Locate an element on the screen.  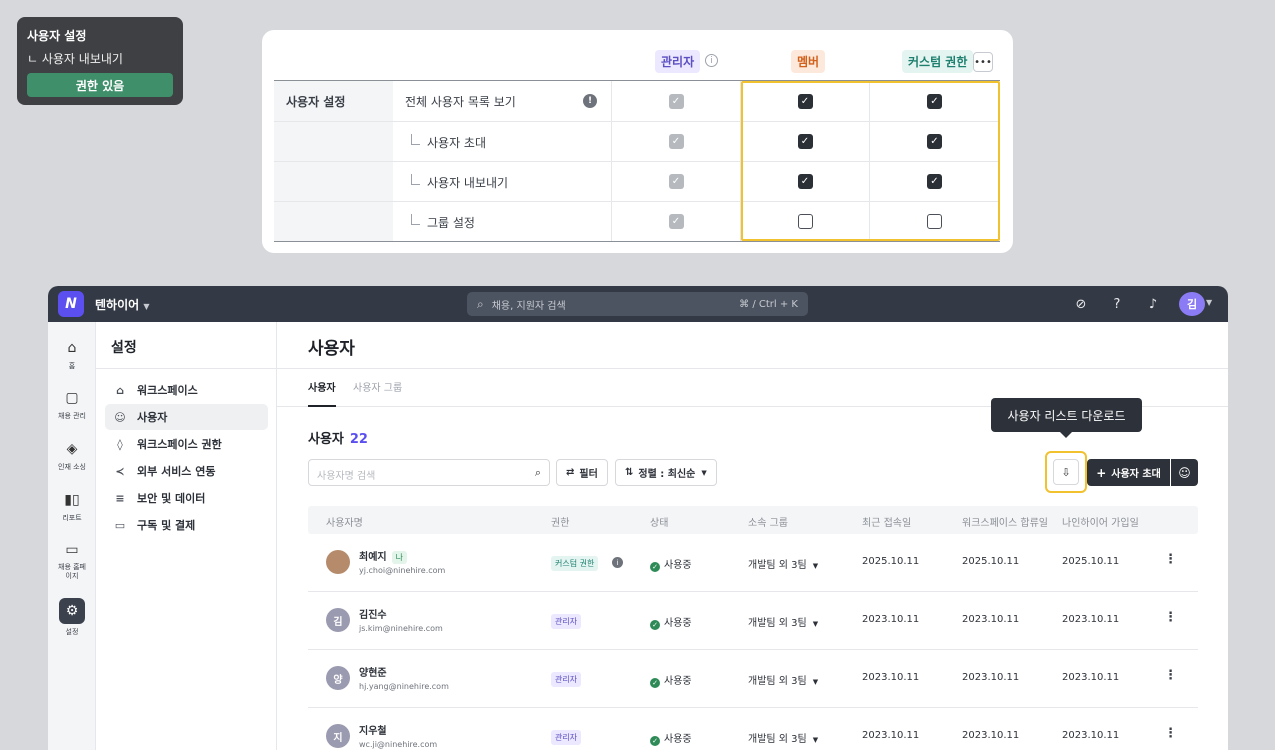
workspace-joined: 2025.10.11 is located at coordinates (991, 561).